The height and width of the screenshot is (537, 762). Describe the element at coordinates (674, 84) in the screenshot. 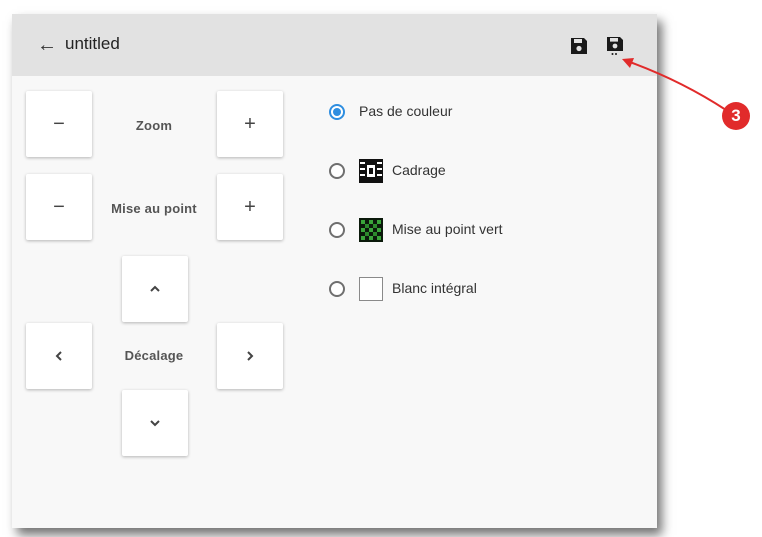

I see `annotation-arrow` at that location.